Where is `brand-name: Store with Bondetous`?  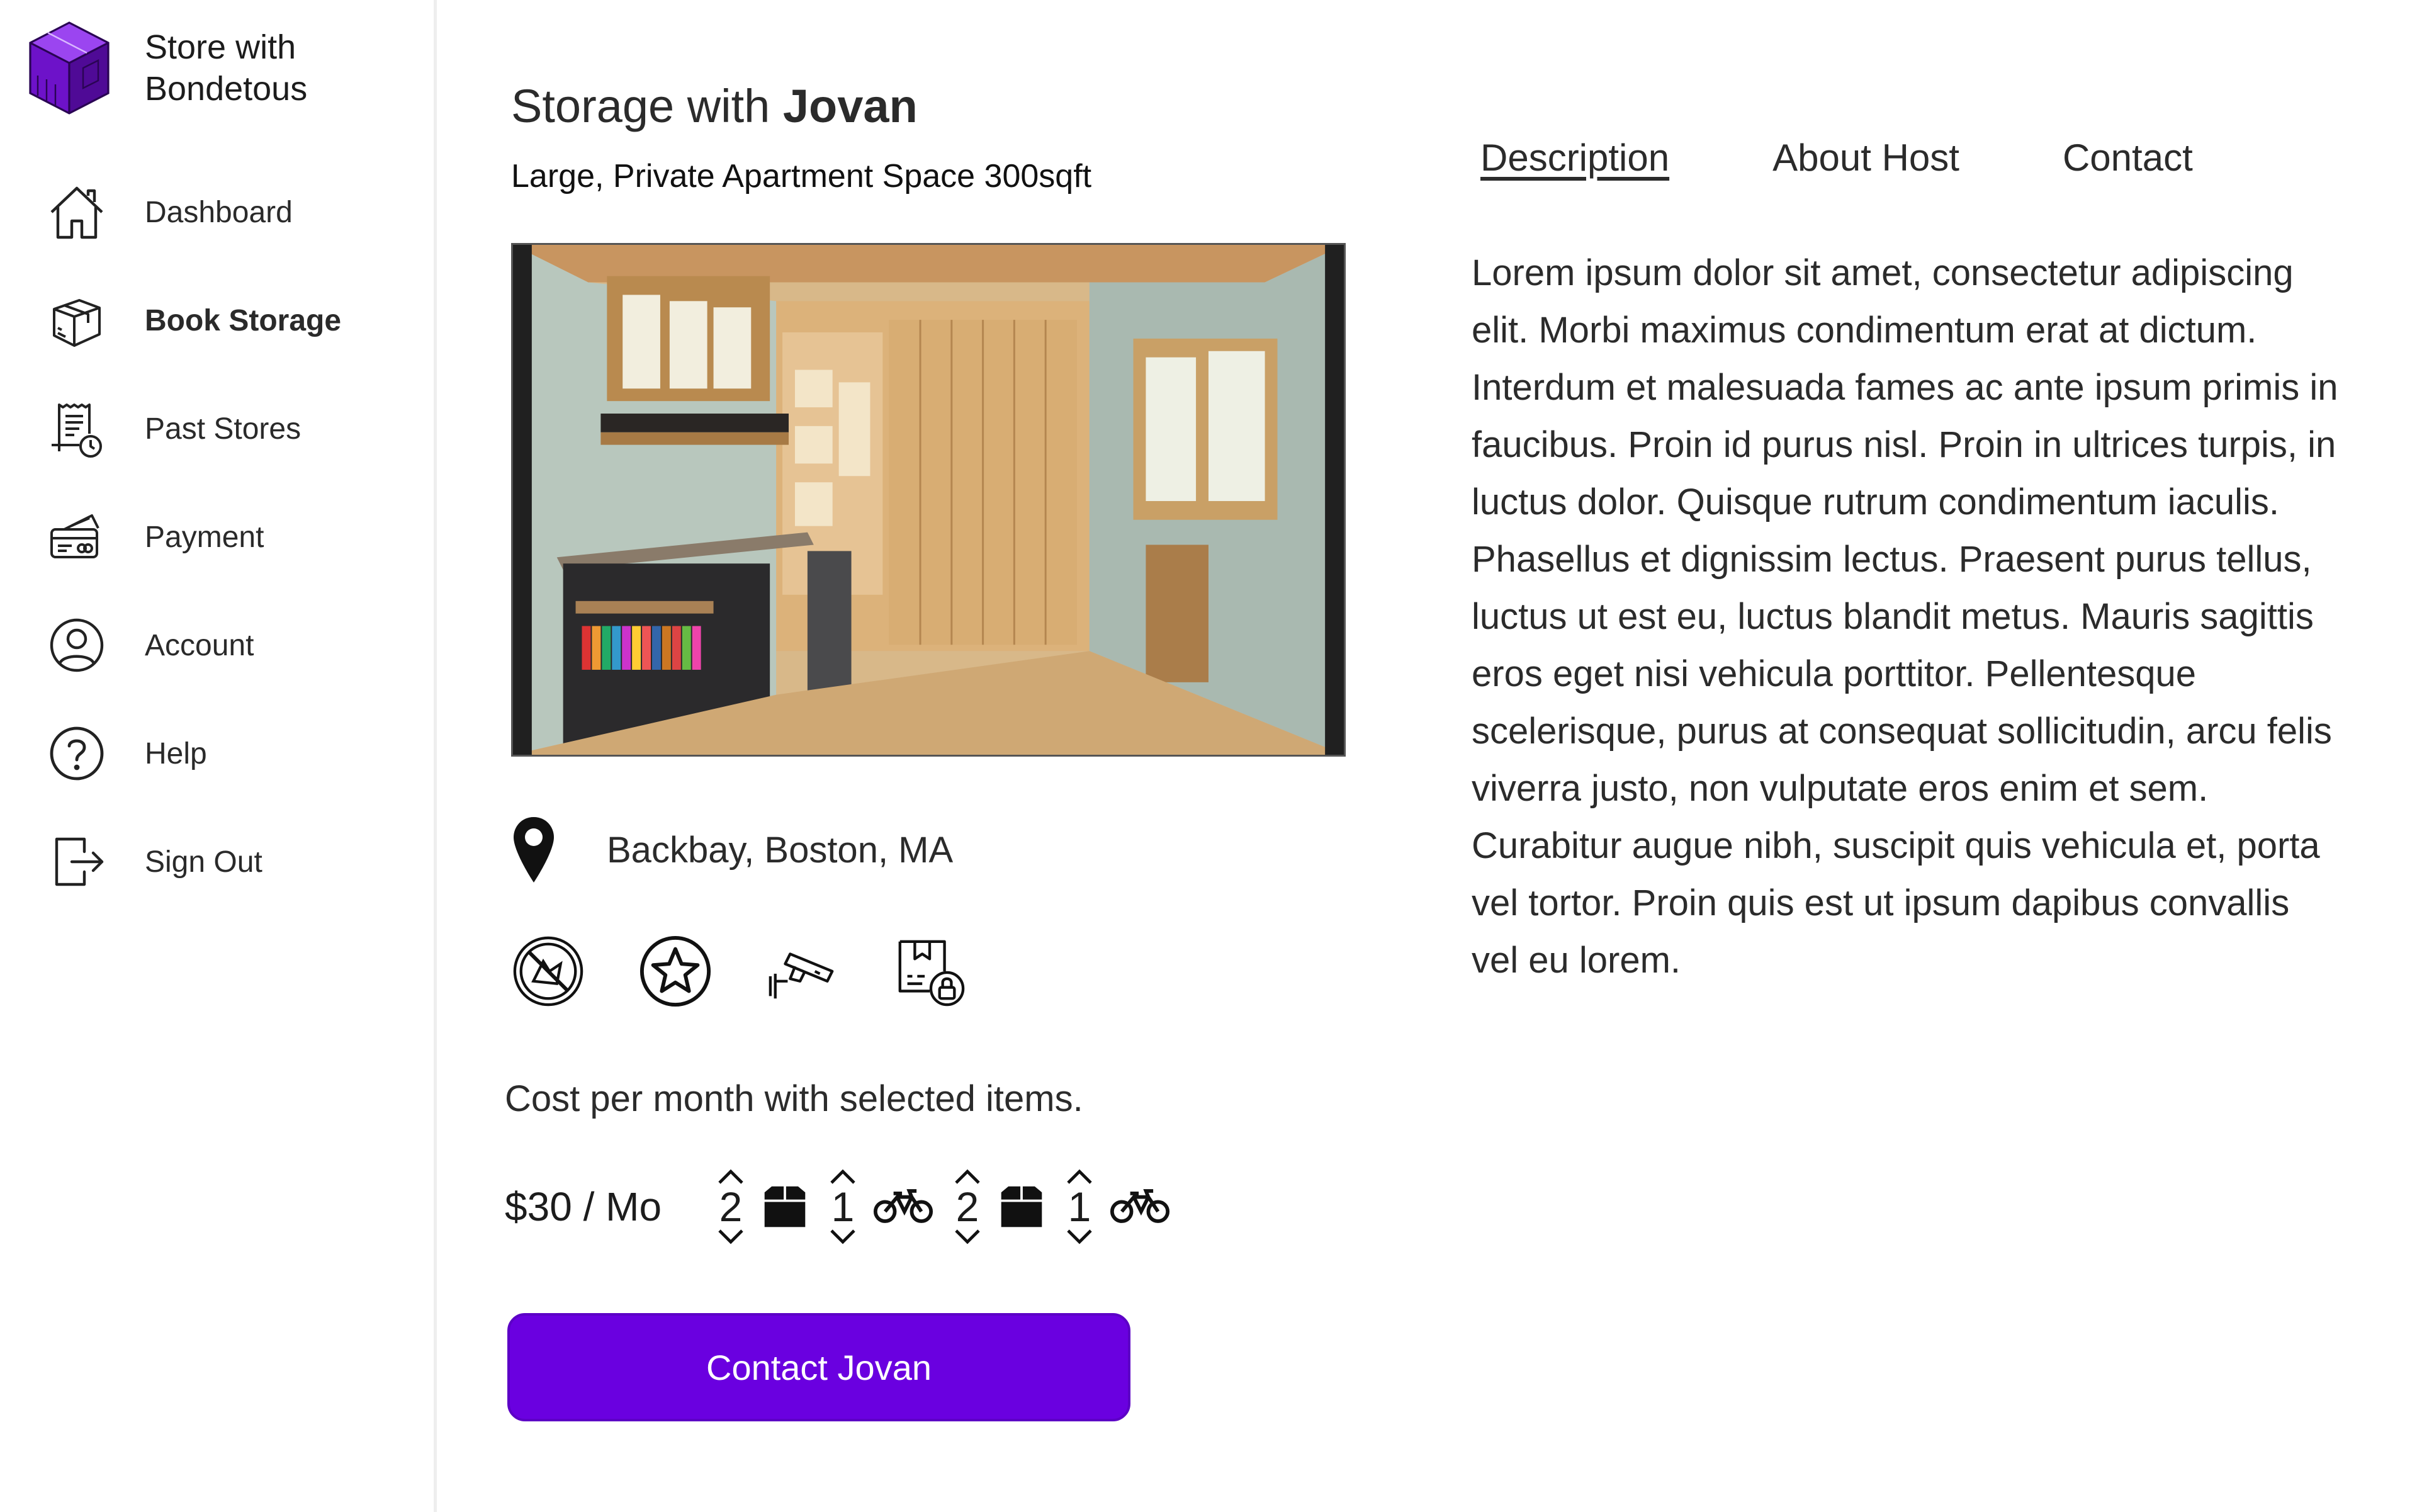
brand-name: Store with Bondetous is located at coordinates (226, 68).